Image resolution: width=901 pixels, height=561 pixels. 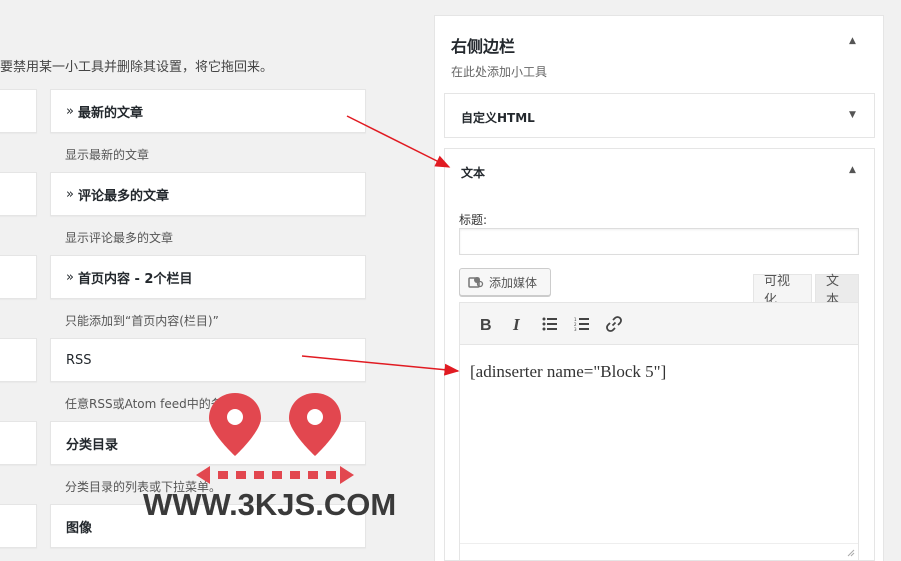 I want to click on widget-name: 最新的文章, so click(x=110, y=113).